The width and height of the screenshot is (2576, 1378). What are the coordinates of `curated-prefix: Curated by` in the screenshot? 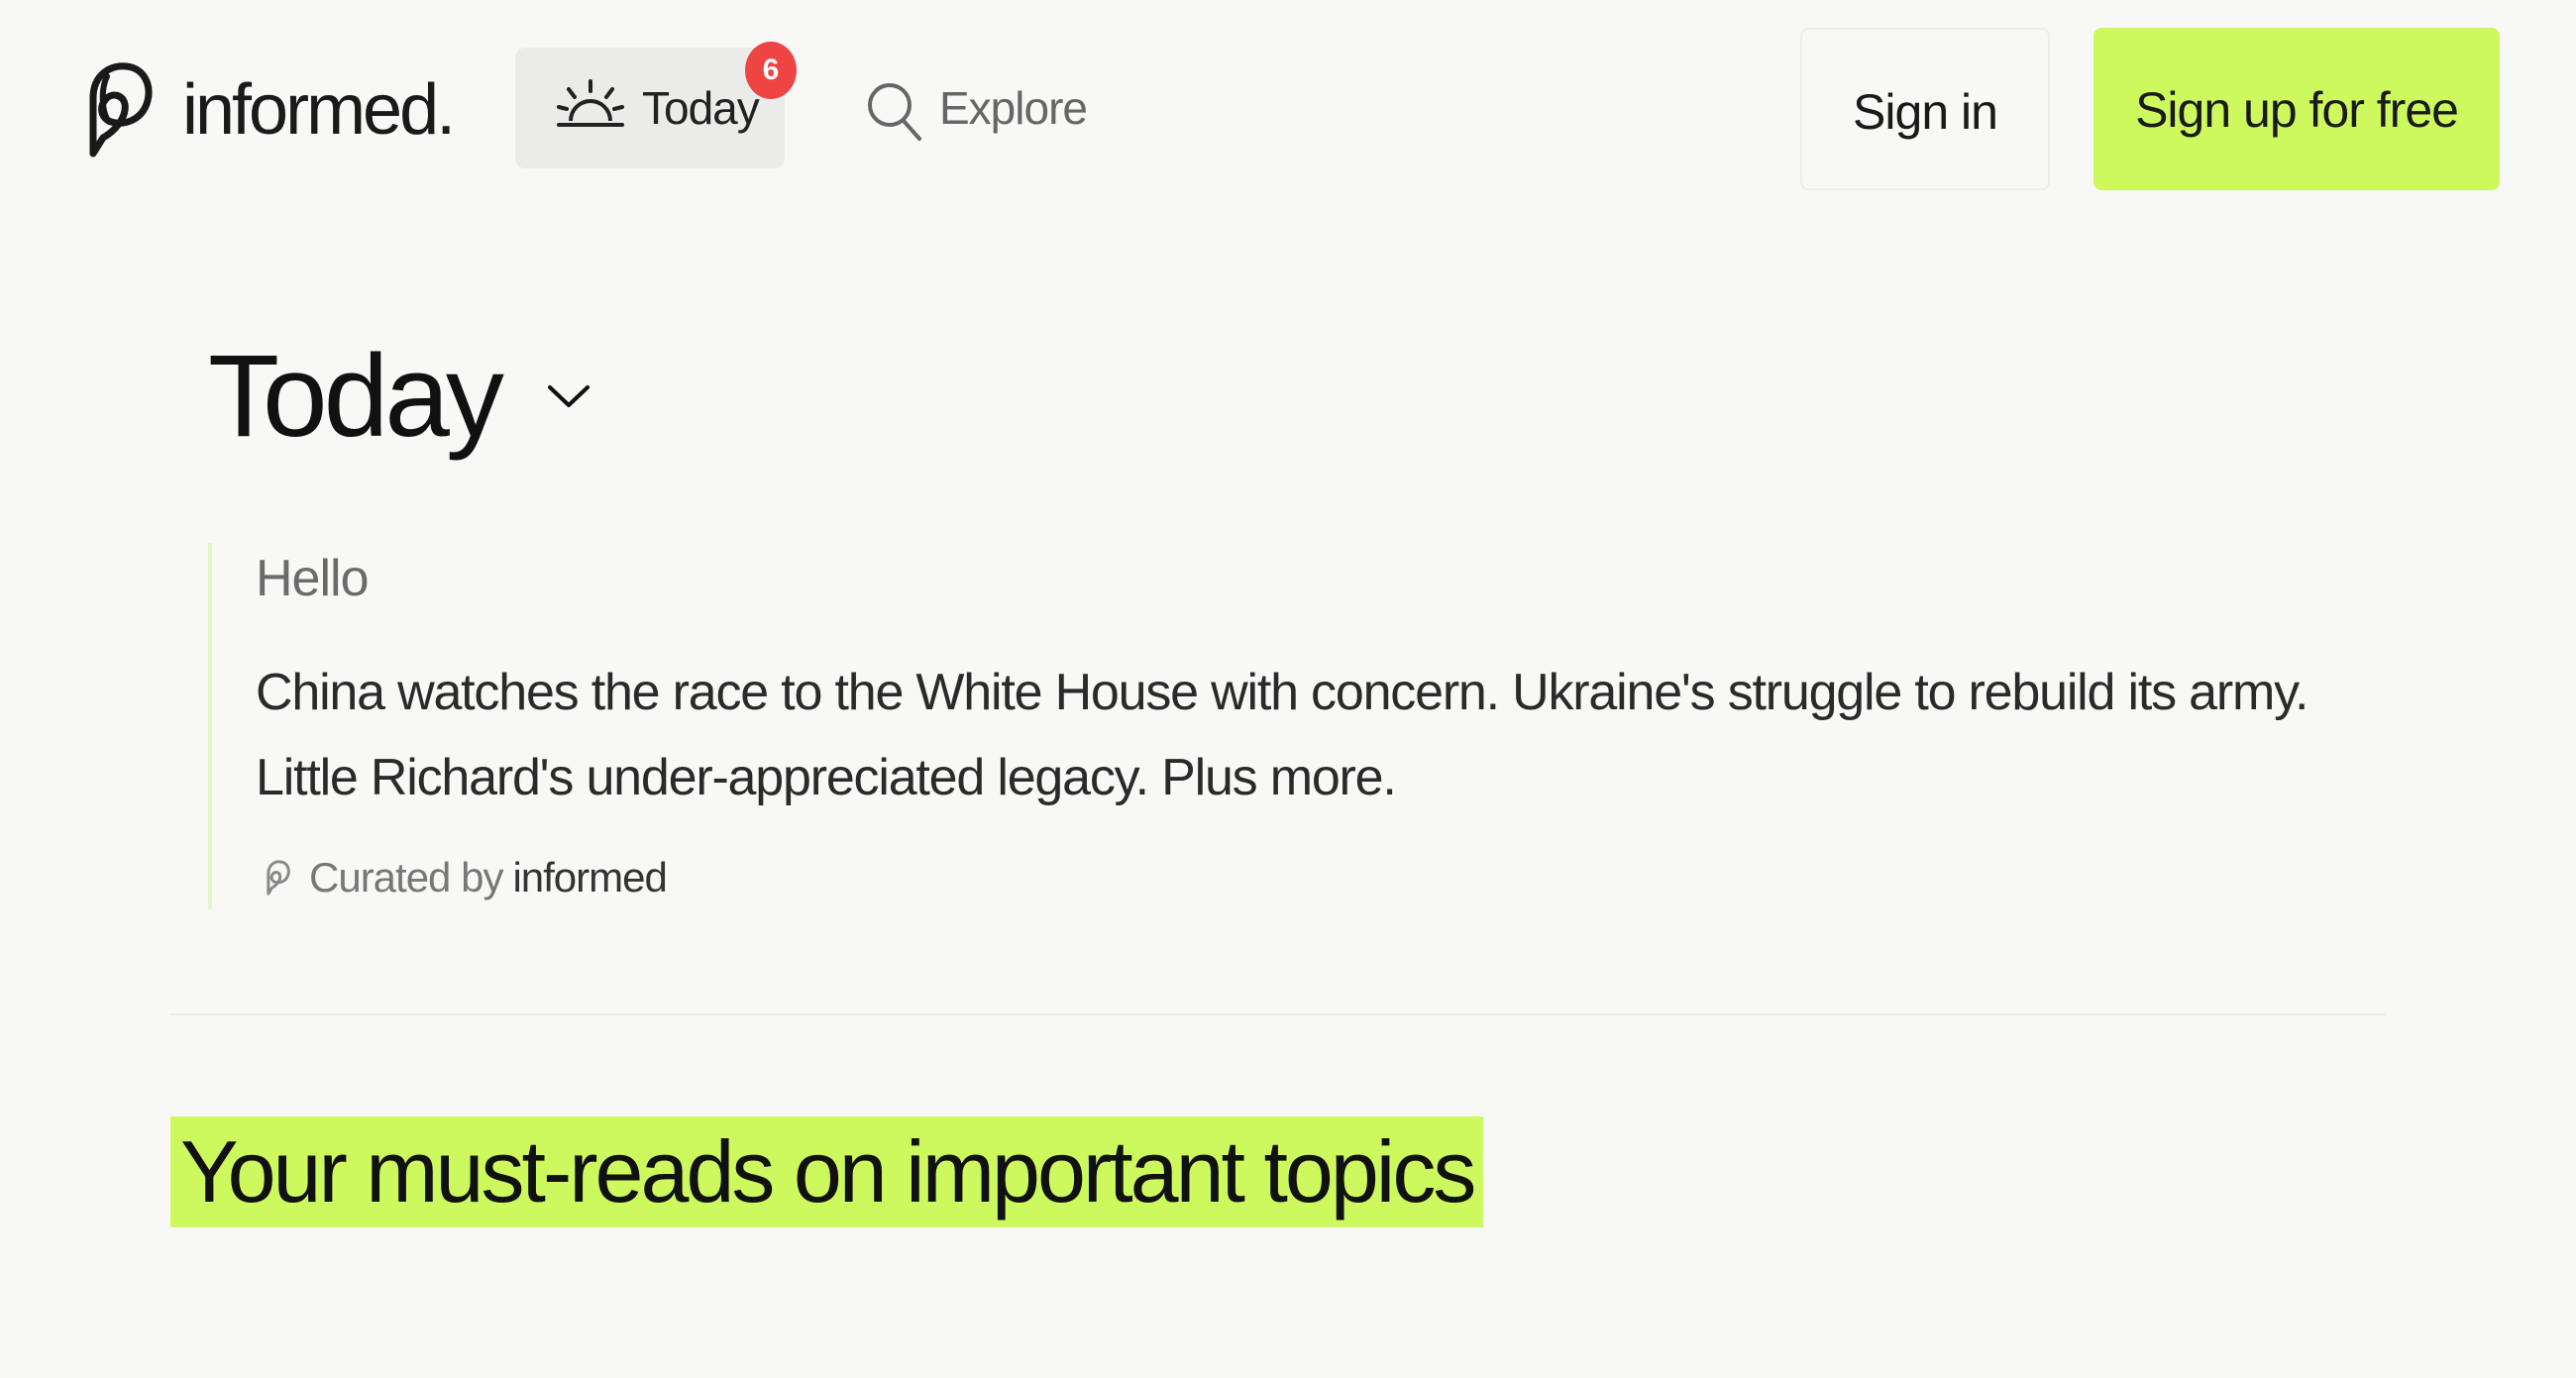 It's located at (406, 878).